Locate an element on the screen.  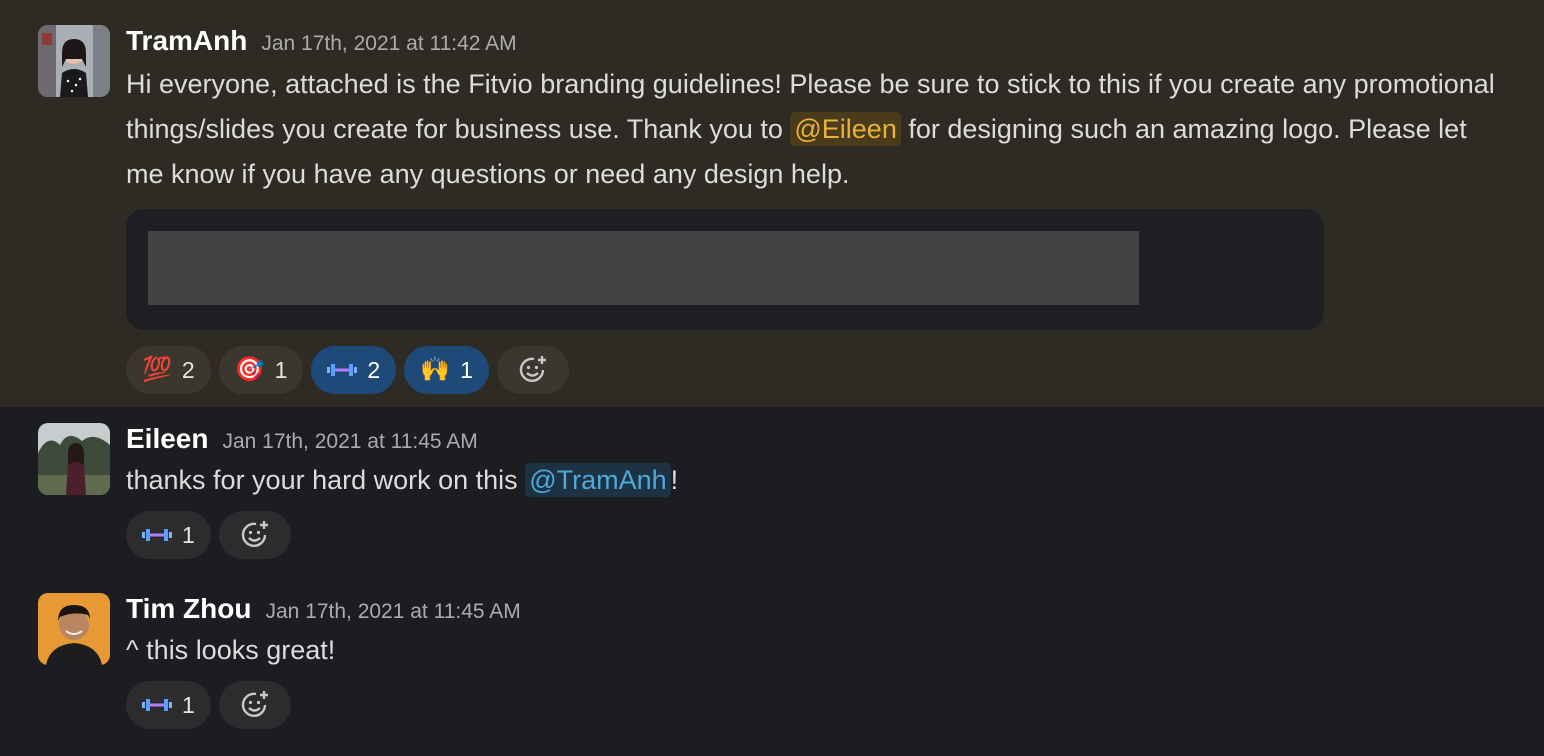
avatar-tim-zhou is located at coordinates (74, 629).